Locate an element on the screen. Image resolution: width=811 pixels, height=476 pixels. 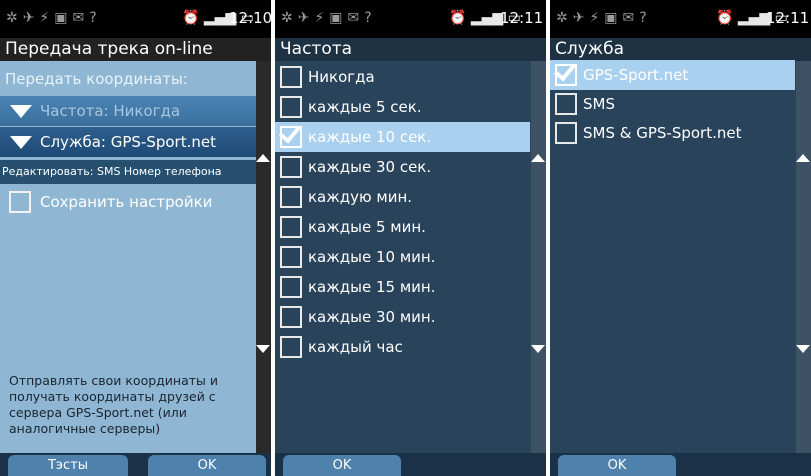
save-settings-checkbox is located at coordinates (20, 202).